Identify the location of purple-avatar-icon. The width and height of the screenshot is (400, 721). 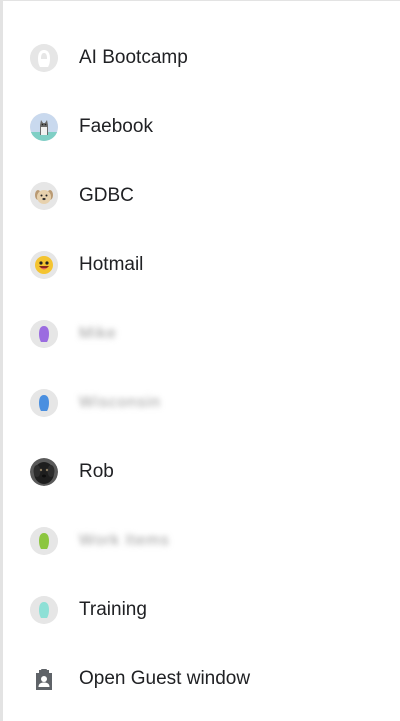
(44, 333).